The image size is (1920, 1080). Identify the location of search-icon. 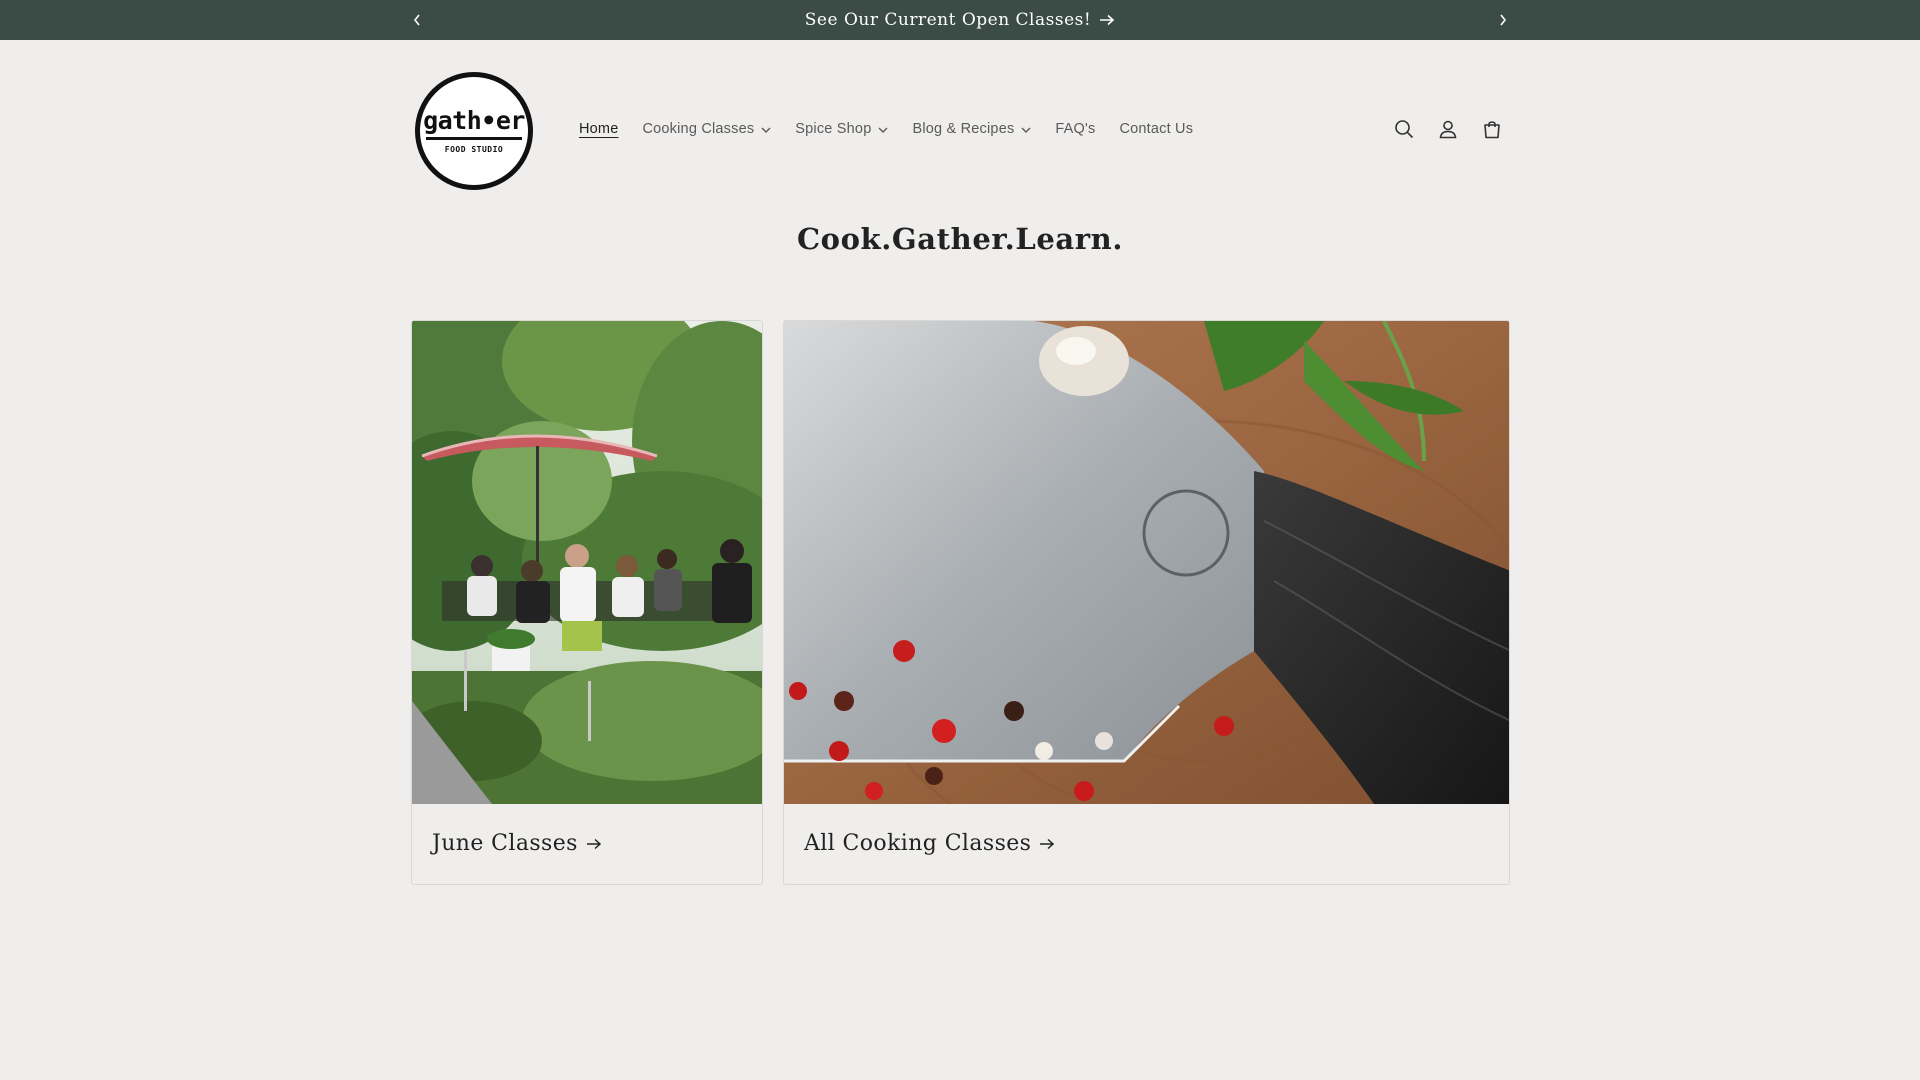
(1404, 129).